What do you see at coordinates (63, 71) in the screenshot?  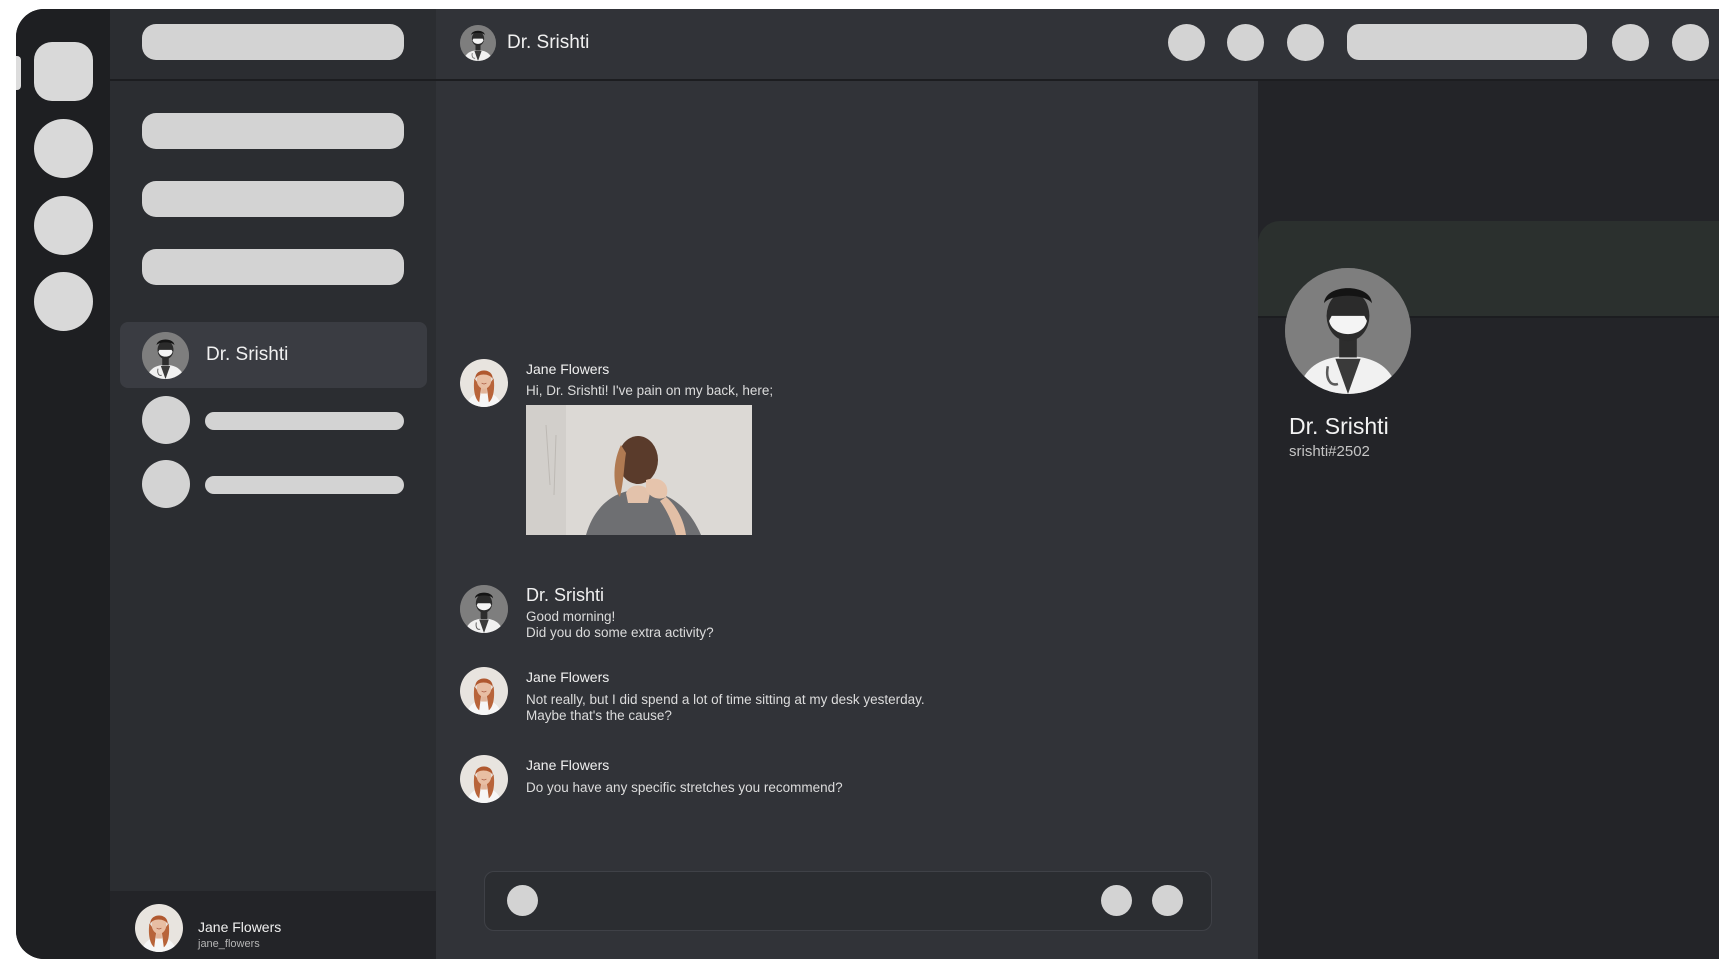 I see `home-server-button` at bounding box center [63, 71].